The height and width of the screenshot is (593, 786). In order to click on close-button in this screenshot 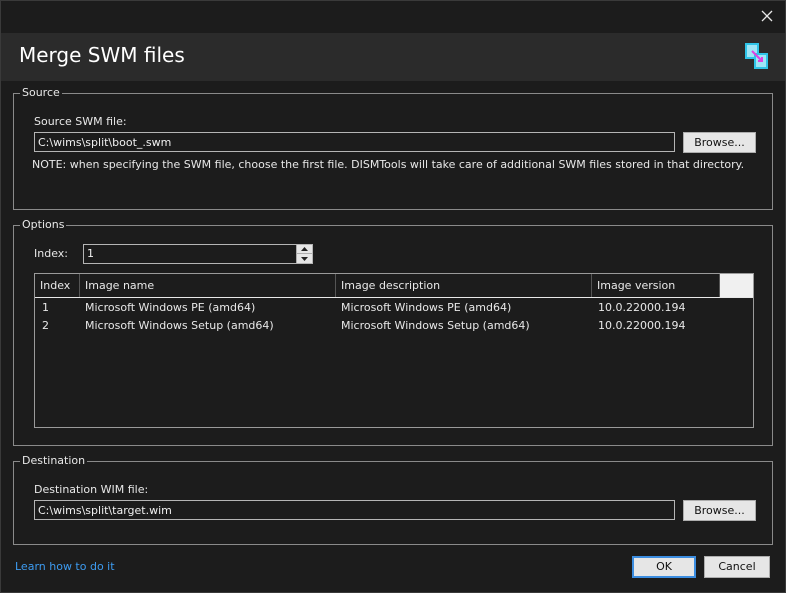, I will do `click(767, 16)`.